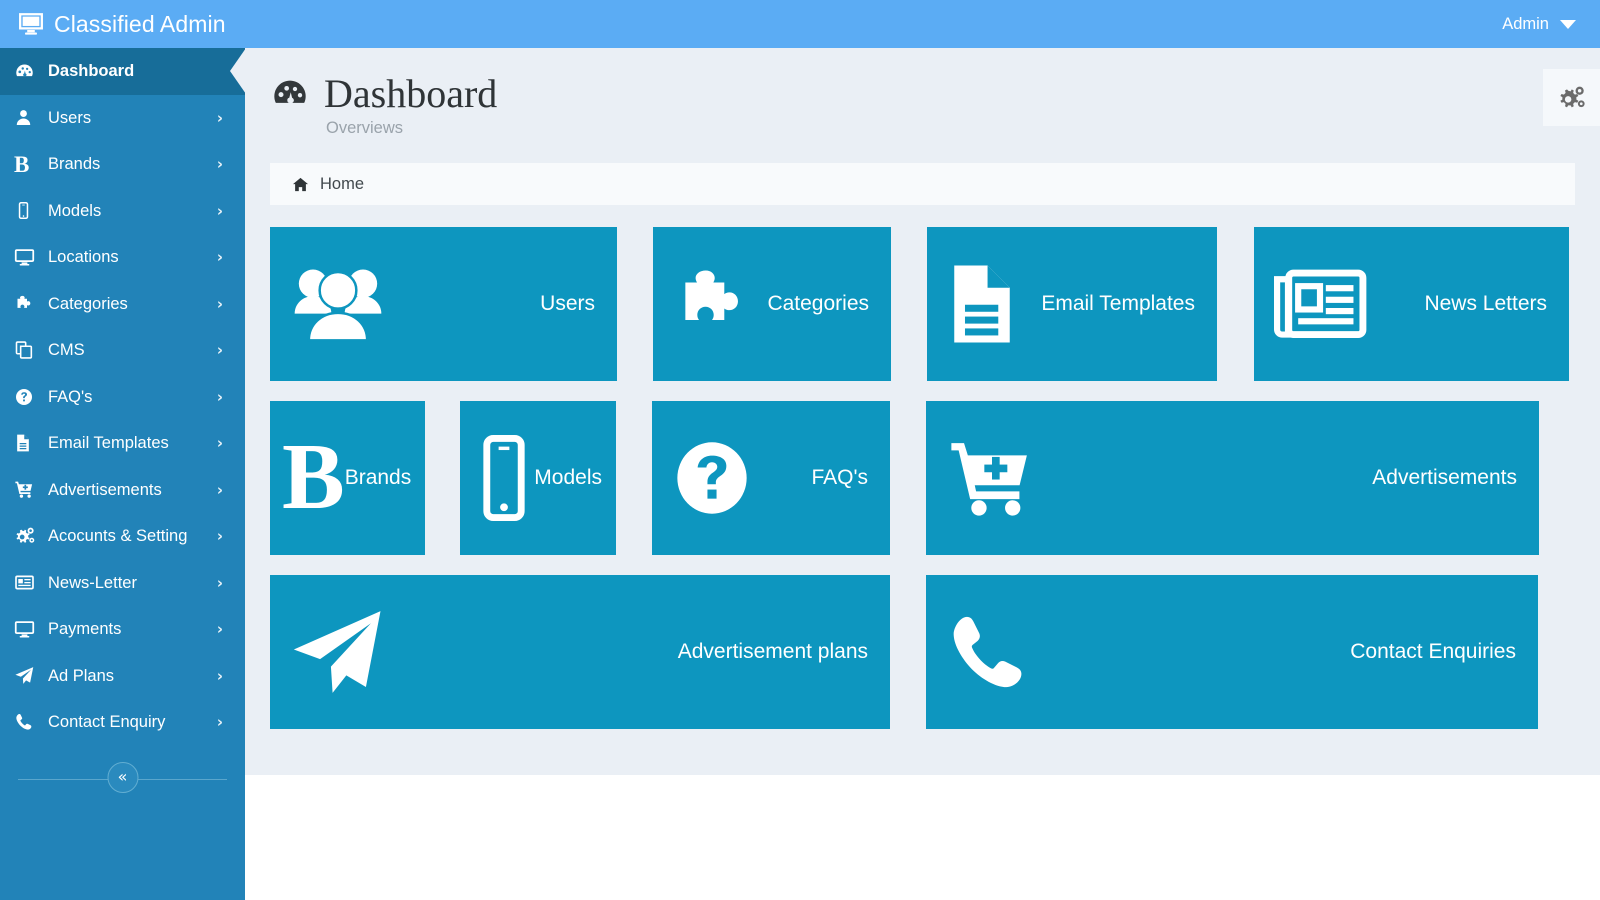 The image size is (1600, 900). Describe the element at coordinates (122, 257) in the screenshot. I see `sidebar-item-locations: Locations ›` at that location.